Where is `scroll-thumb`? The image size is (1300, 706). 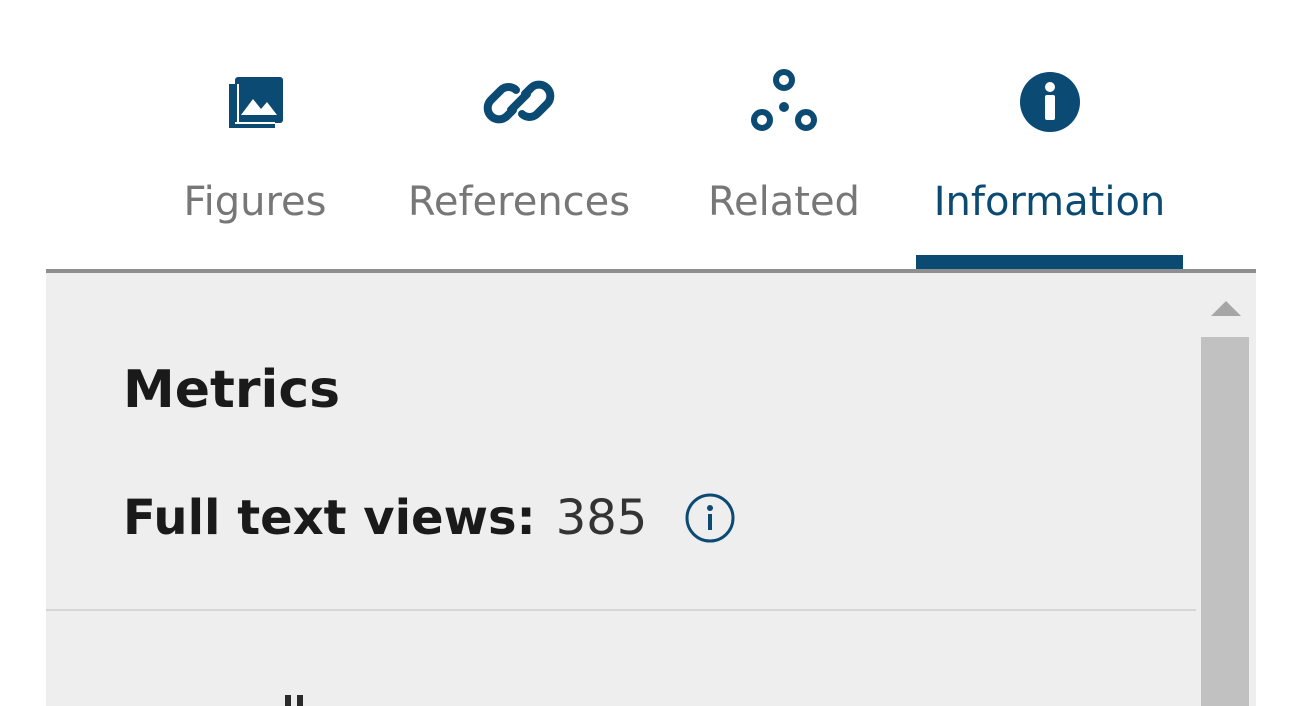 scroll-thumb is located at coordinates (1225, 521).